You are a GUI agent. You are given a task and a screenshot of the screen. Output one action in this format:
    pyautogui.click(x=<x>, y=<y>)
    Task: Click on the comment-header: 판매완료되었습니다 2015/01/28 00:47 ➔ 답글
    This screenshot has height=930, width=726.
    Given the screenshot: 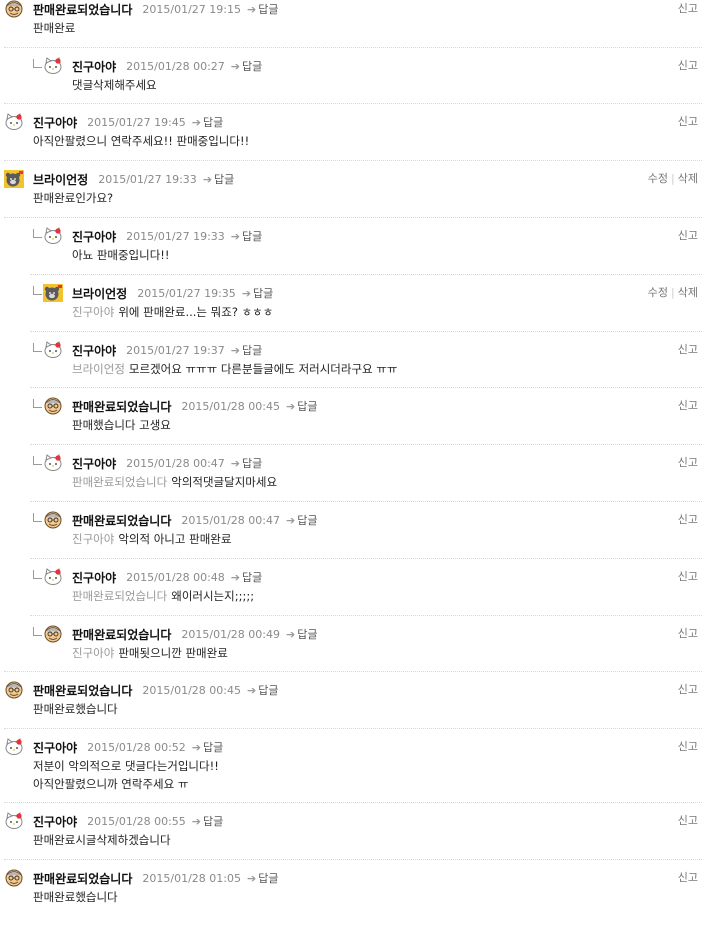 What is the action you would take?
    pyautogui.click(x=194, y=520)
    